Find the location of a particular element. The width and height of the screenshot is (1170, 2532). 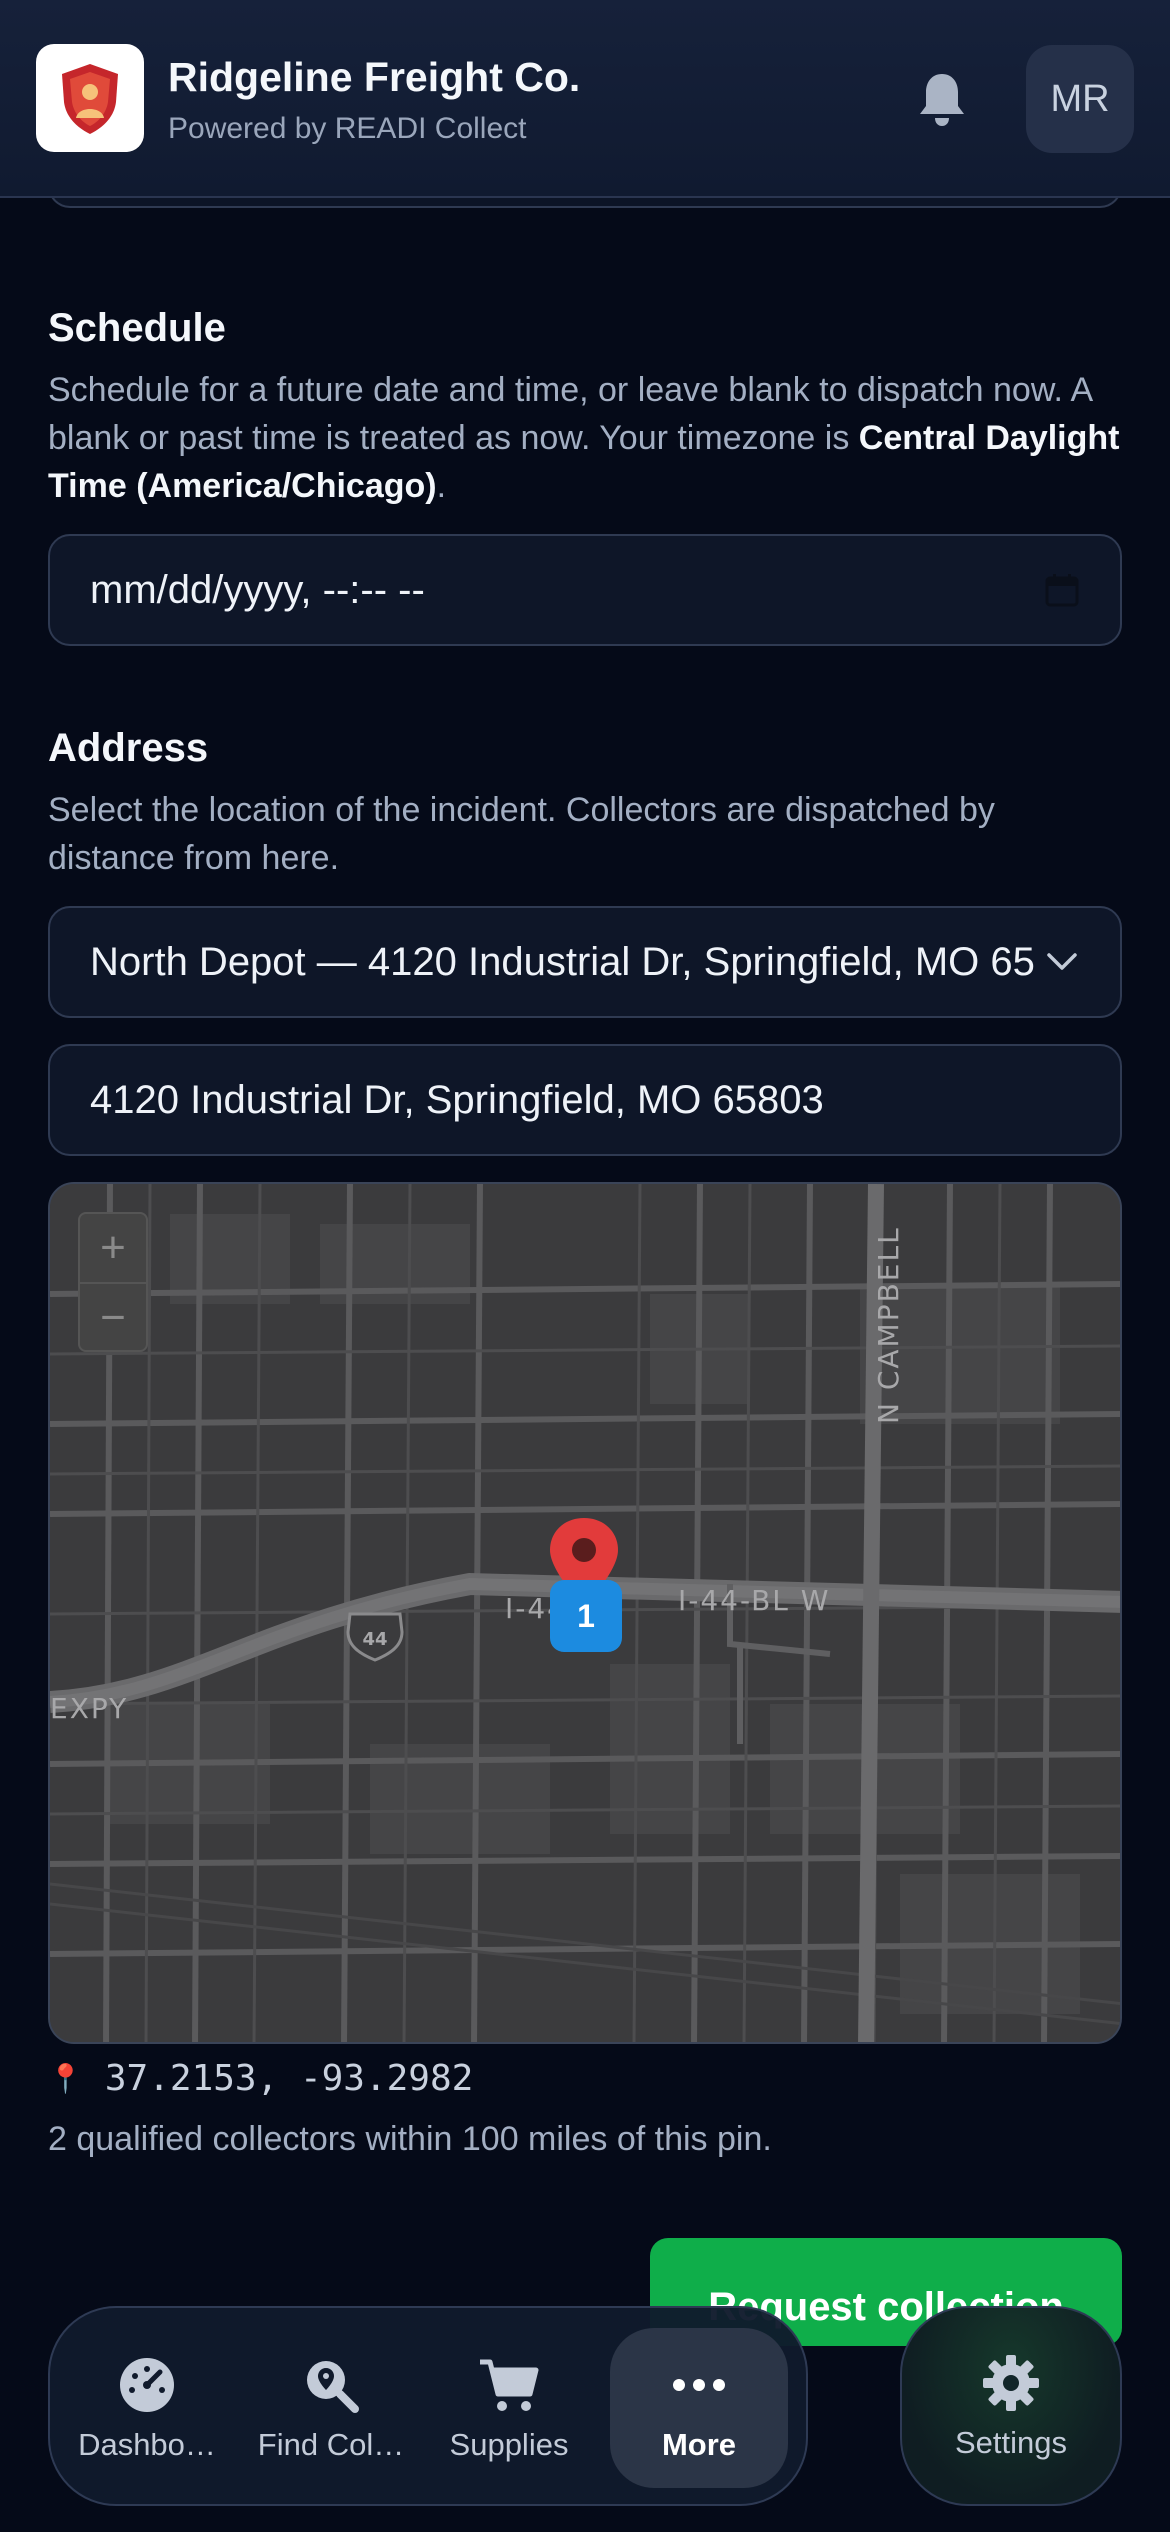

bottom-nav: Dashbo… Find Col… Supplies More is located at coordinates (428, 2406).